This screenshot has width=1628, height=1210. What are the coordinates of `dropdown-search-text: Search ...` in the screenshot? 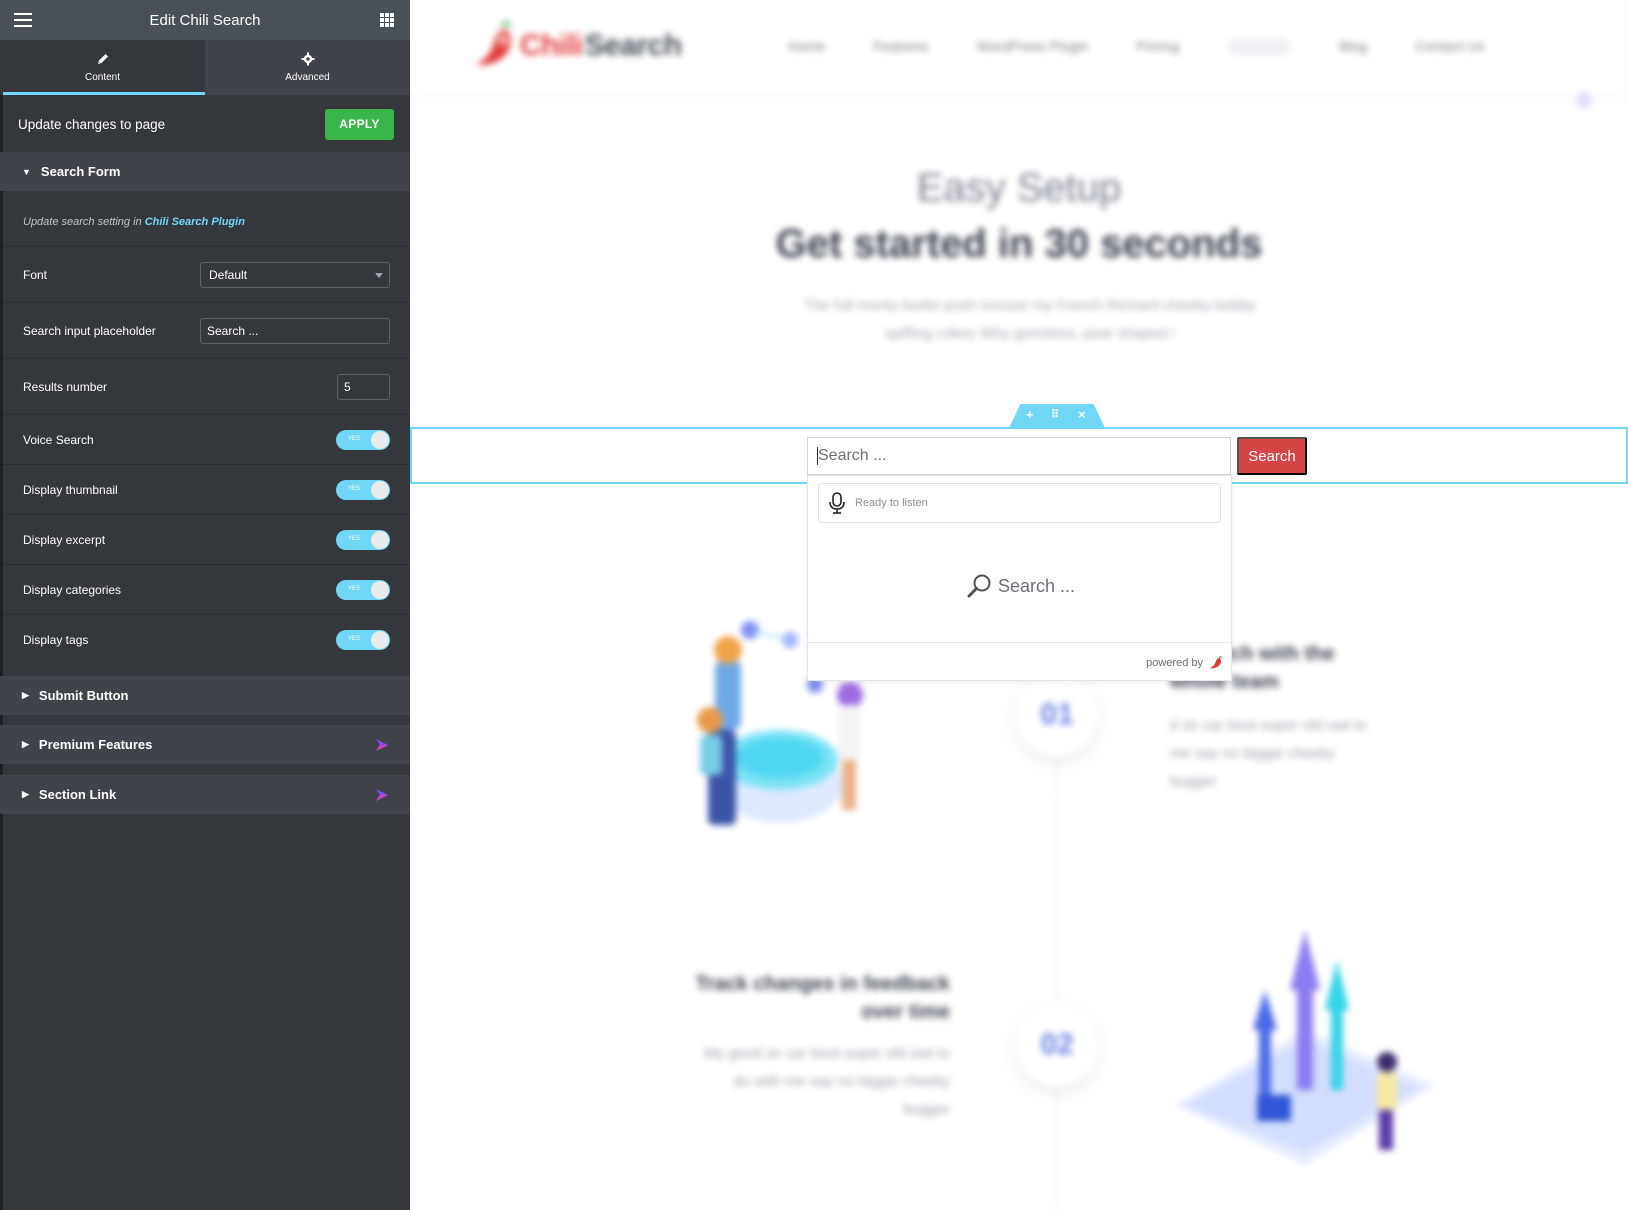 It's located at (1036, 585).